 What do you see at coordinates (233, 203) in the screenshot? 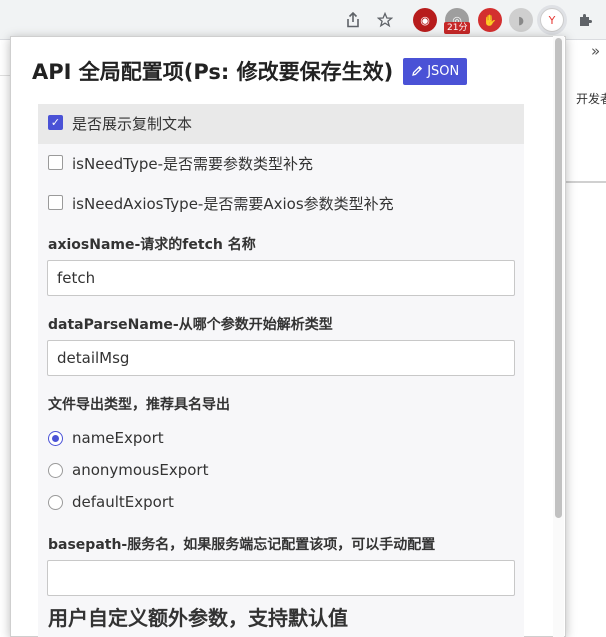
I see `need-axios-type-label: isNeedAxiosType-是否需要Axios参数类型补充` at bounding box center [233, 203].